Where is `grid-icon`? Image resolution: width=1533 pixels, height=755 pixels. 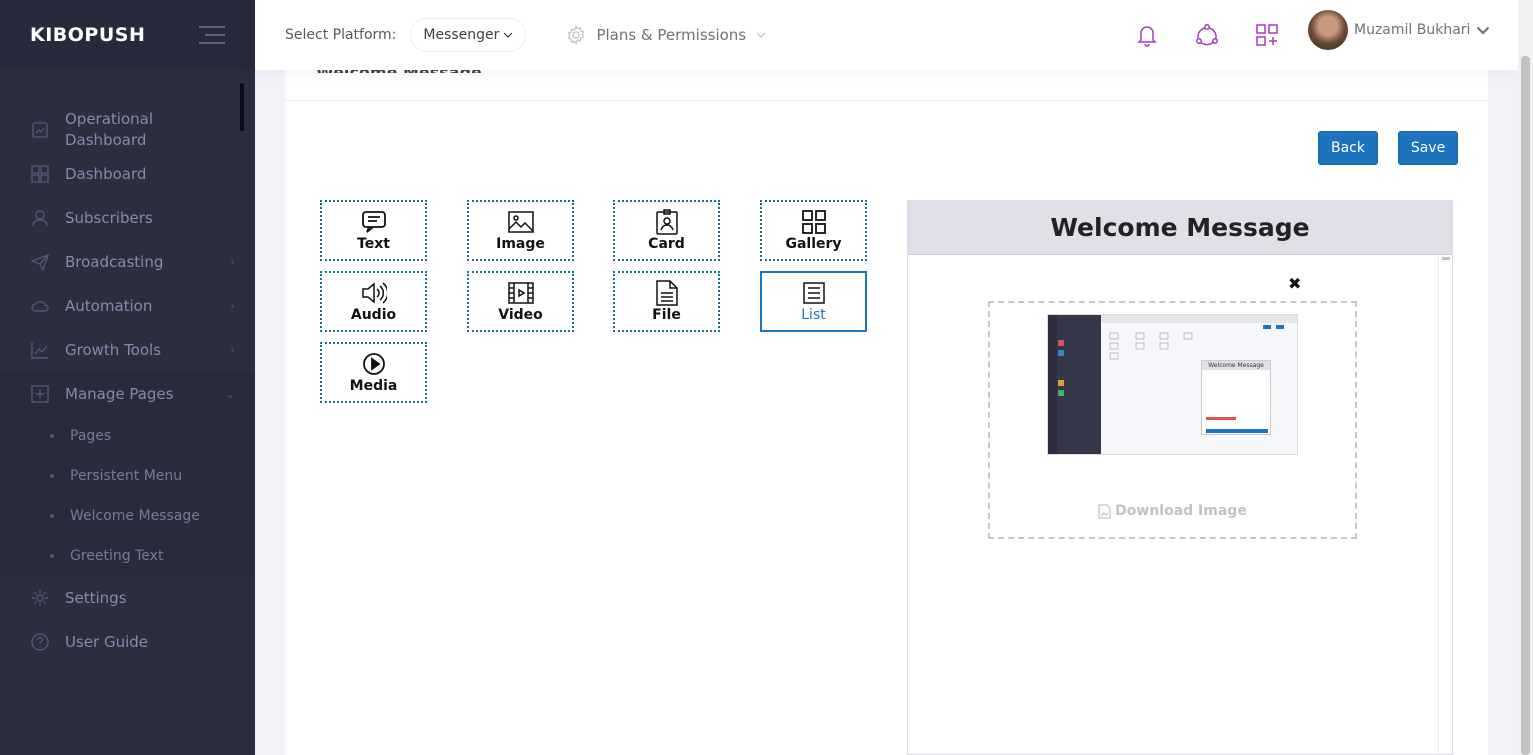 grid-icon is located at coordinates (40, 174).